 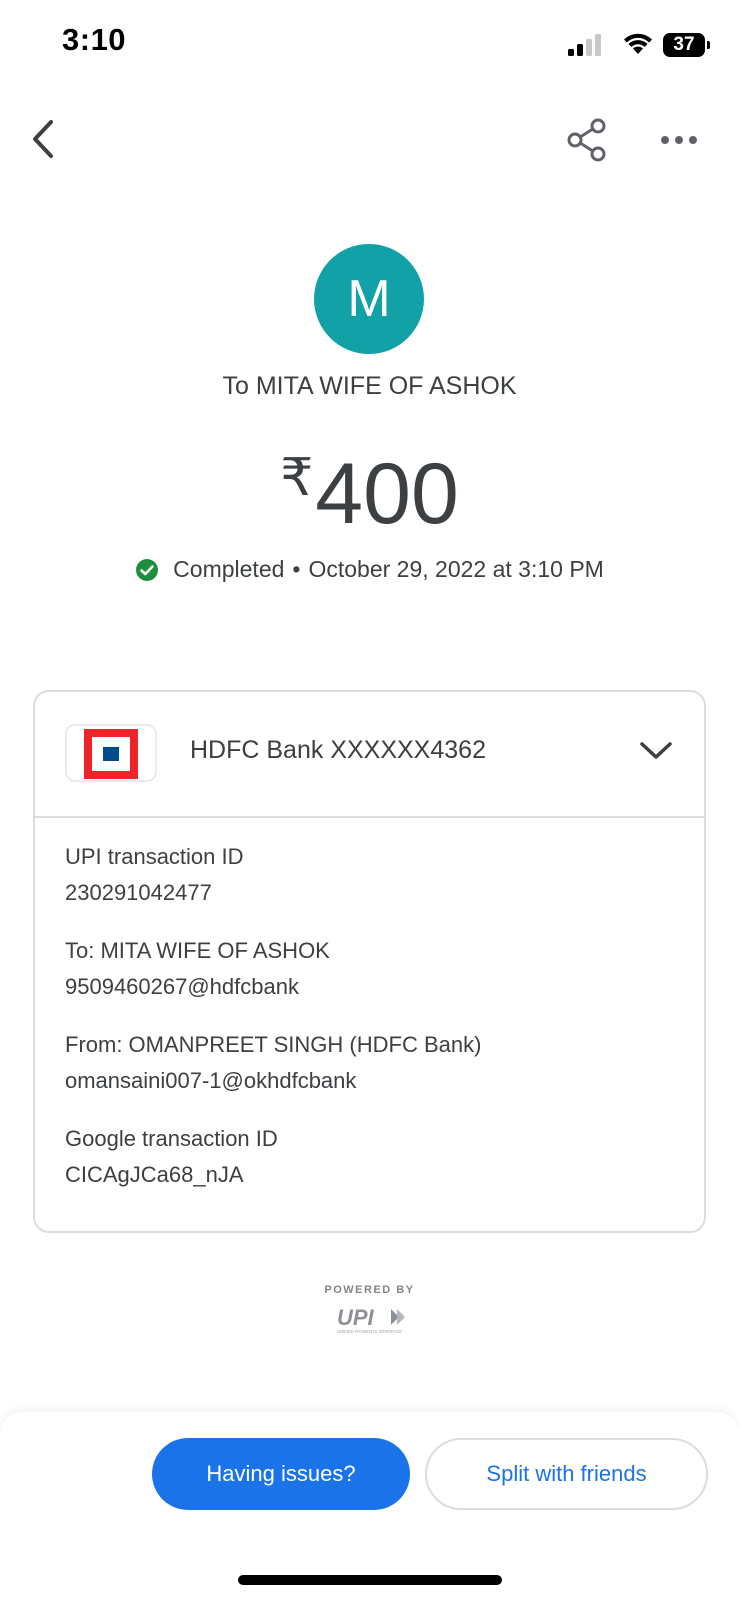 I want to click on status-bar-time: 3:10, so click(x=94, y=39).